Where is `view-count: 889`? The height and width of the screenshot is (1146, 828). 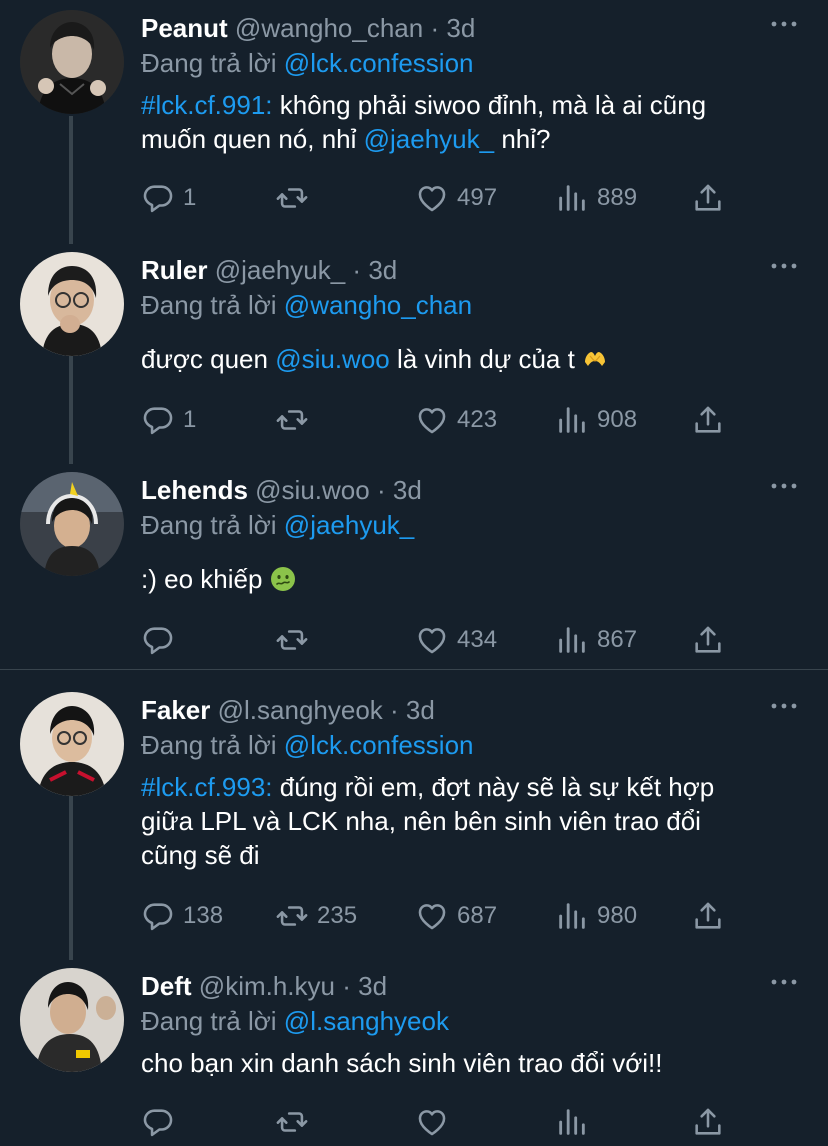 view-count: 889 is located at coordinates (617, 197).